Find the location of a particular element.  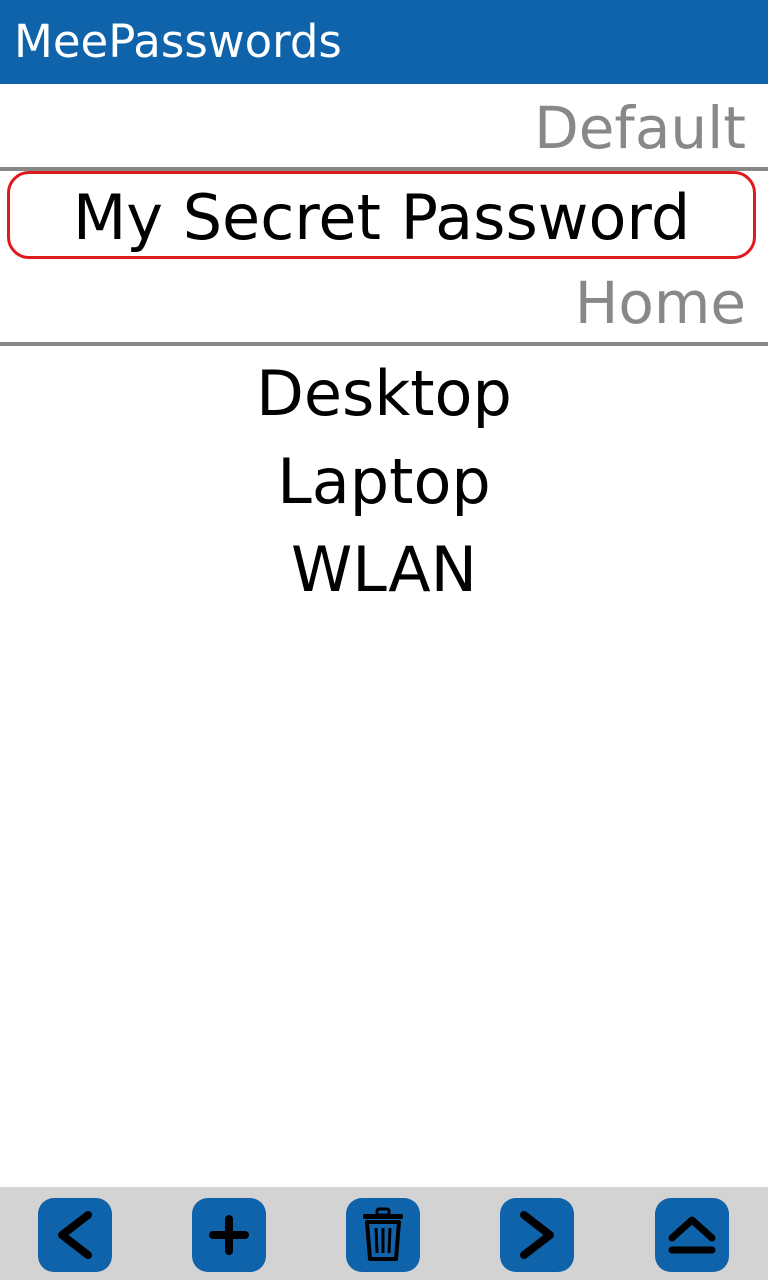

title-bar: MeePasswords is located at coordinates (384, 42).